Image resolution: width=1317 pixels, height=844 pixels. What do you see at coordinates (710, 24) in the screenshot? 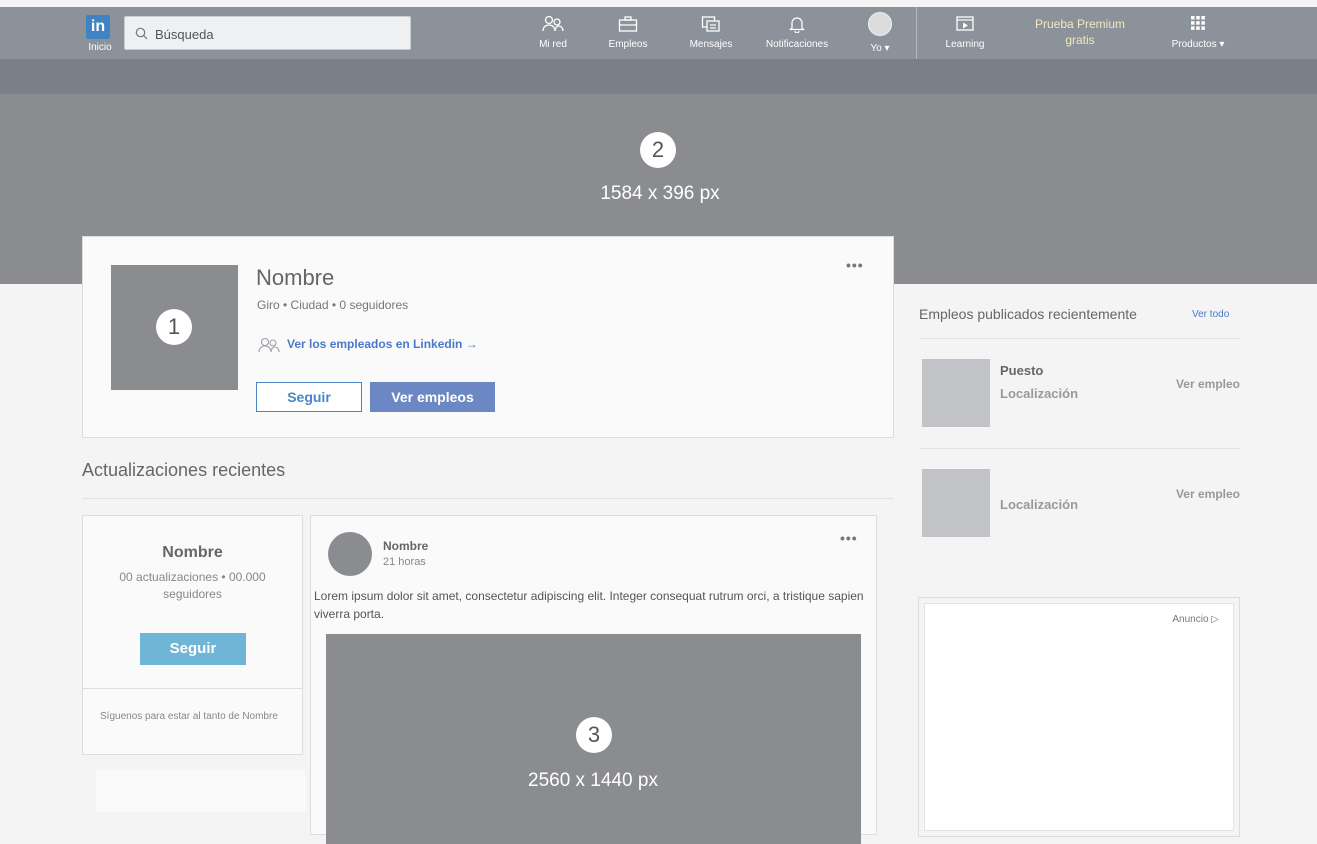
I see `messages-icon` at bounding box center [710, 24].